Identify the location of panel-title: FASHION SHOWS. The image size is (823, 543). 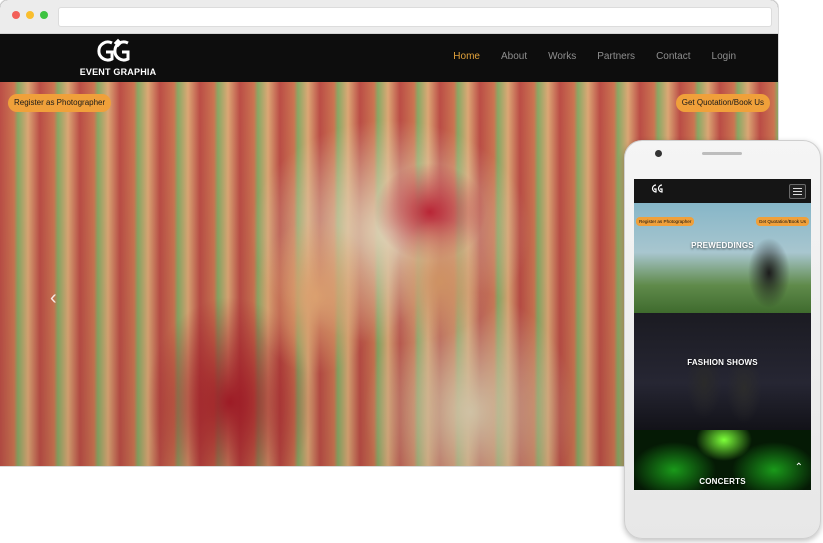
(722, 362).